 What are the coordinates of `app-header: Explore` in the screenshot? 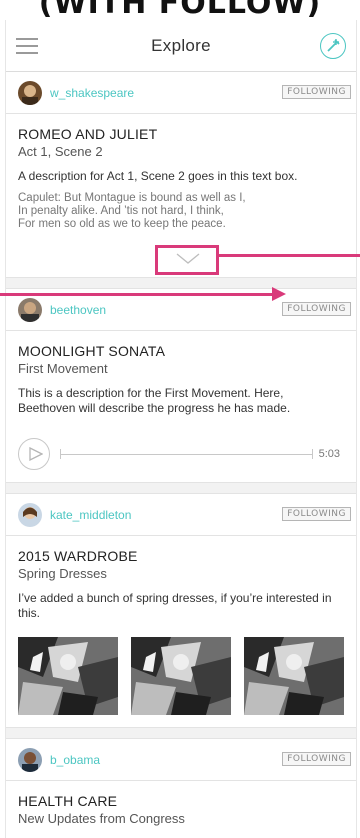 It's located at (181, 46).